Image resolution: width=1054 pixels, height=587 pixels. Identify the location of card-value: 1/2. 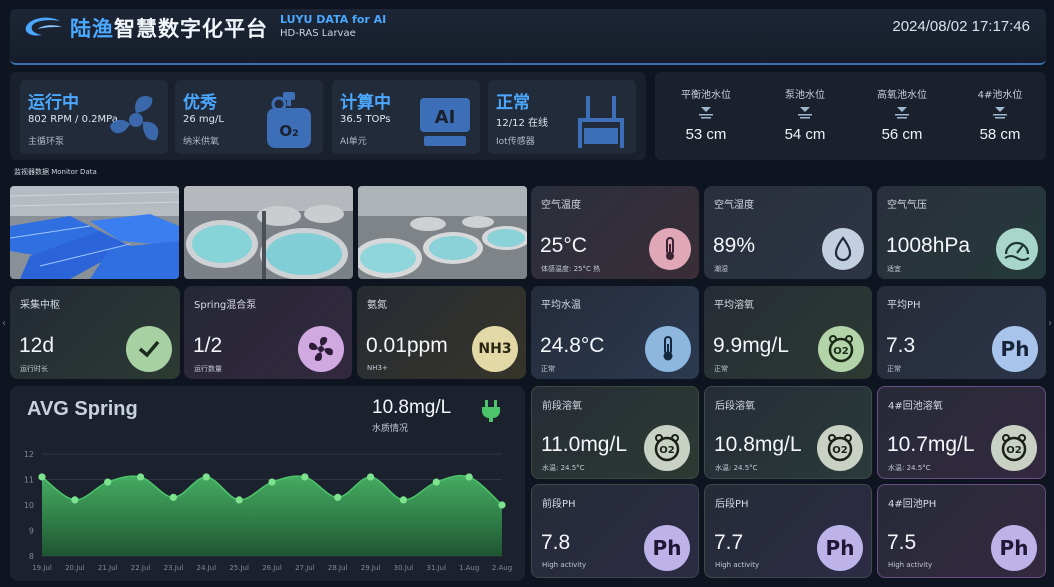
(208, 345).